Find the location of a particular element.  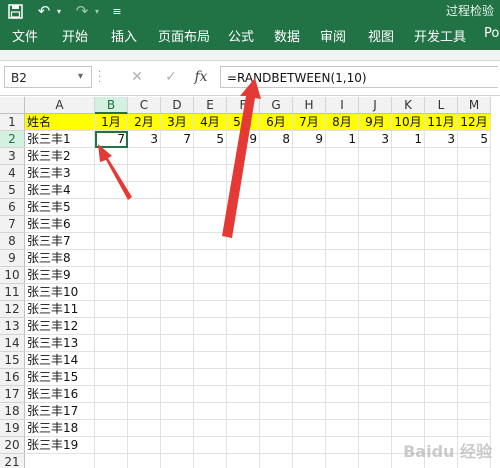

cell-l12 is located at coordinates (441, 309).